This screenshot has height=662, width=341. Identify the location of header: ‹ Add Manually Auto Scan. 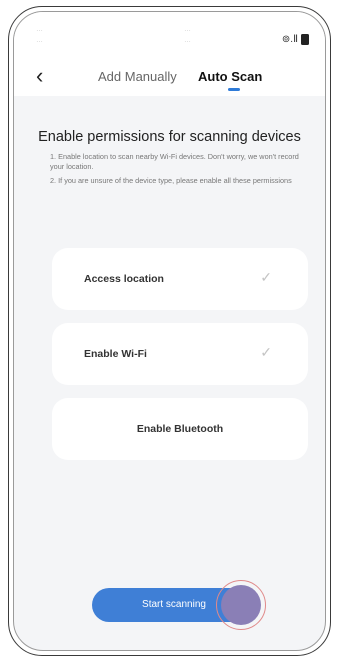
(169, 76).